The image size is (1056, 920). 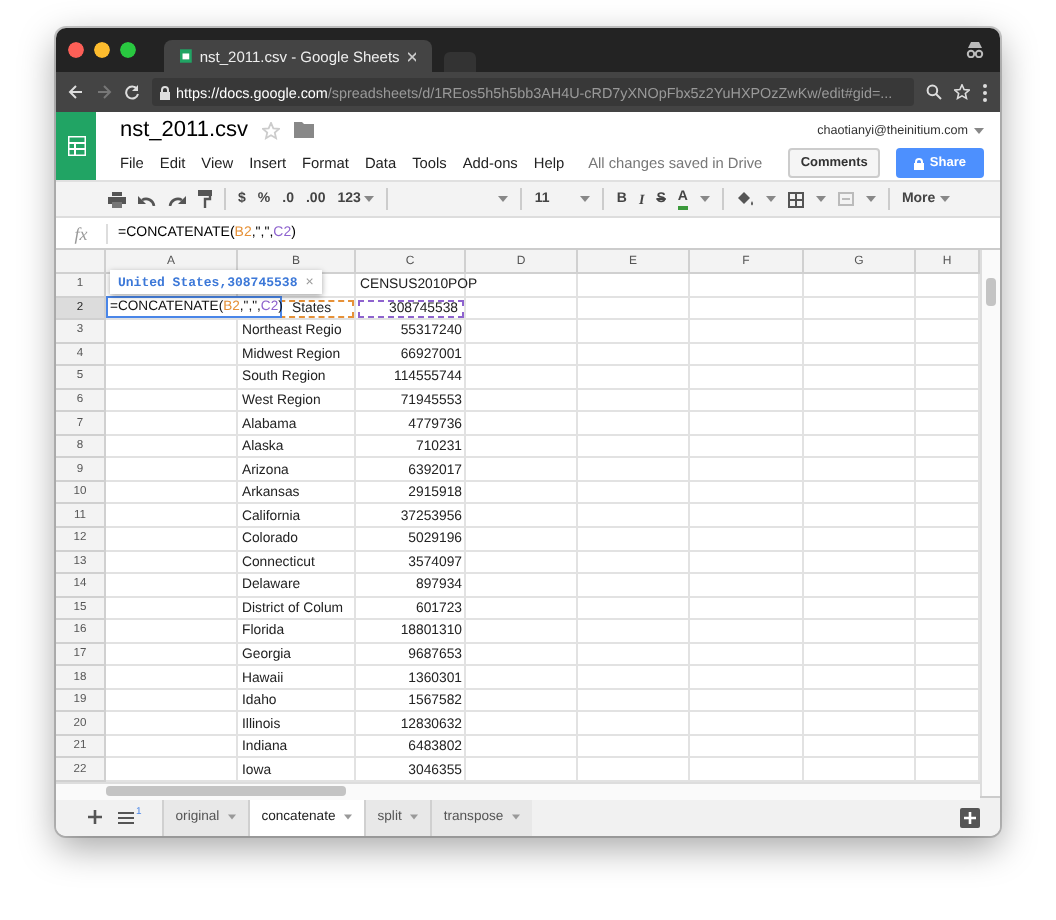 I want to click on incognito-icon, so click(x=975, y=50).